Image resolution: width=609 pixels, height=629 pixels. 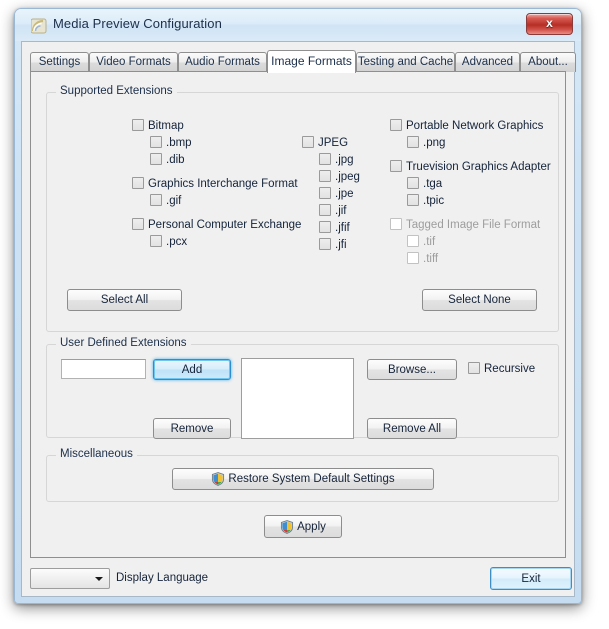 I want to click on apply-button-label: Apply, so click(x=311, y=526).